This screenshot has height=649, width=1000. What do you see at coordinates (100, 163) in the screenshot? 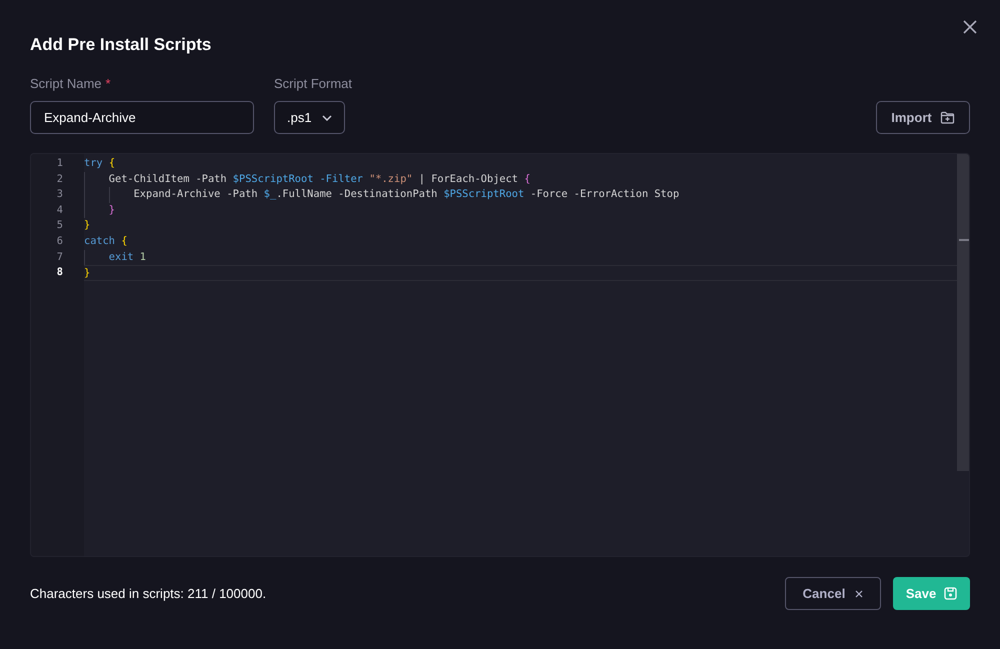
I see `code-line: try {` at bounding box center [100, 163].